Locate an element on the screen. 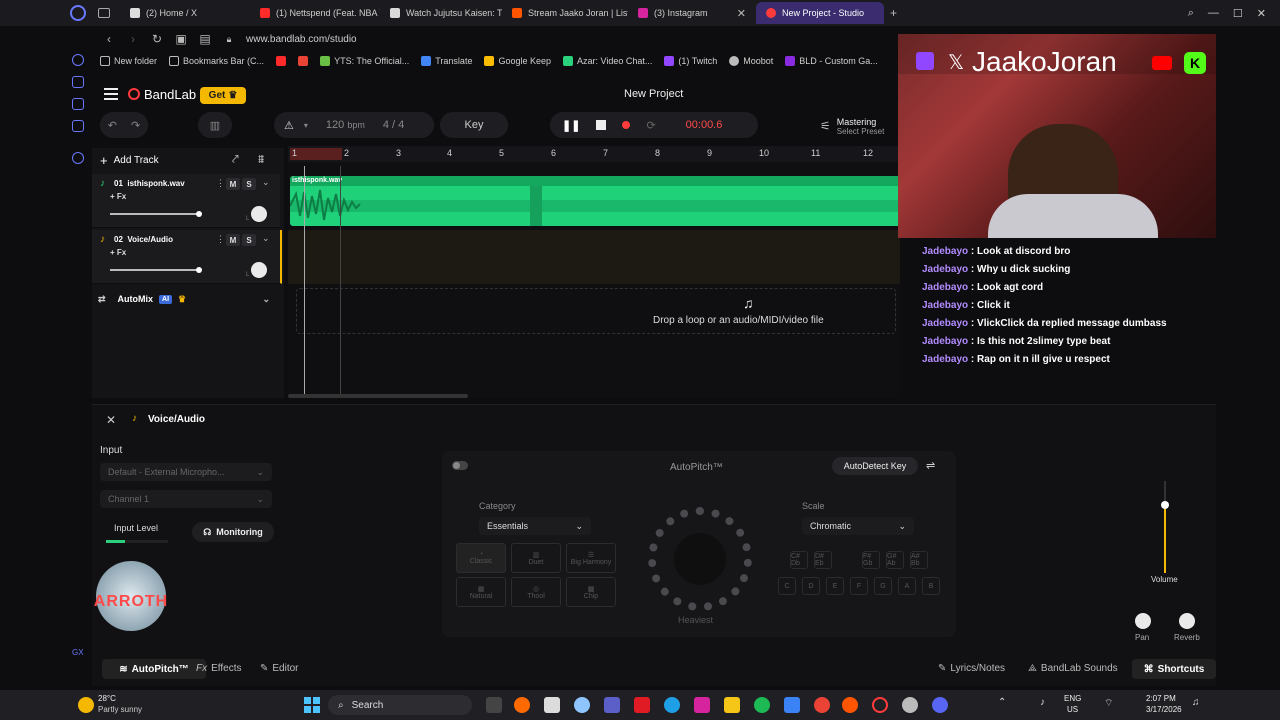  preset-natural: ▦ Natural is located at coordinates (481, 592).